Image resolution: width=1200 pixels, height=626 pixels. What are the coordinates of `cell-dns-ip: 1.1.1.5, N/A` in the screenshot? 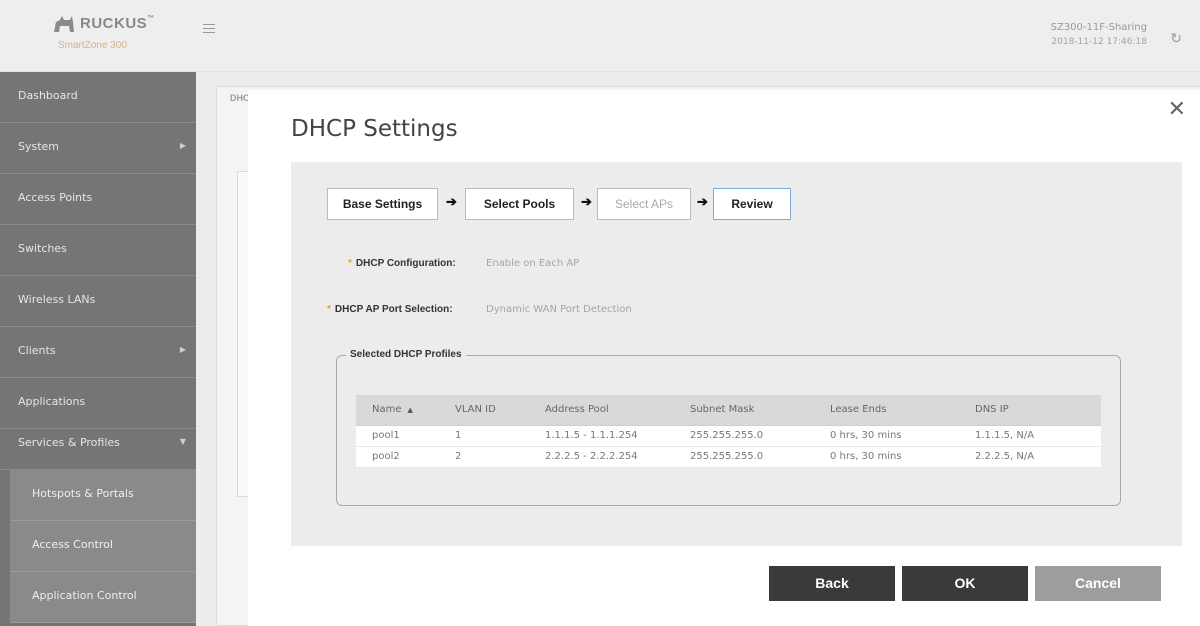 It's located at (1030, 436).